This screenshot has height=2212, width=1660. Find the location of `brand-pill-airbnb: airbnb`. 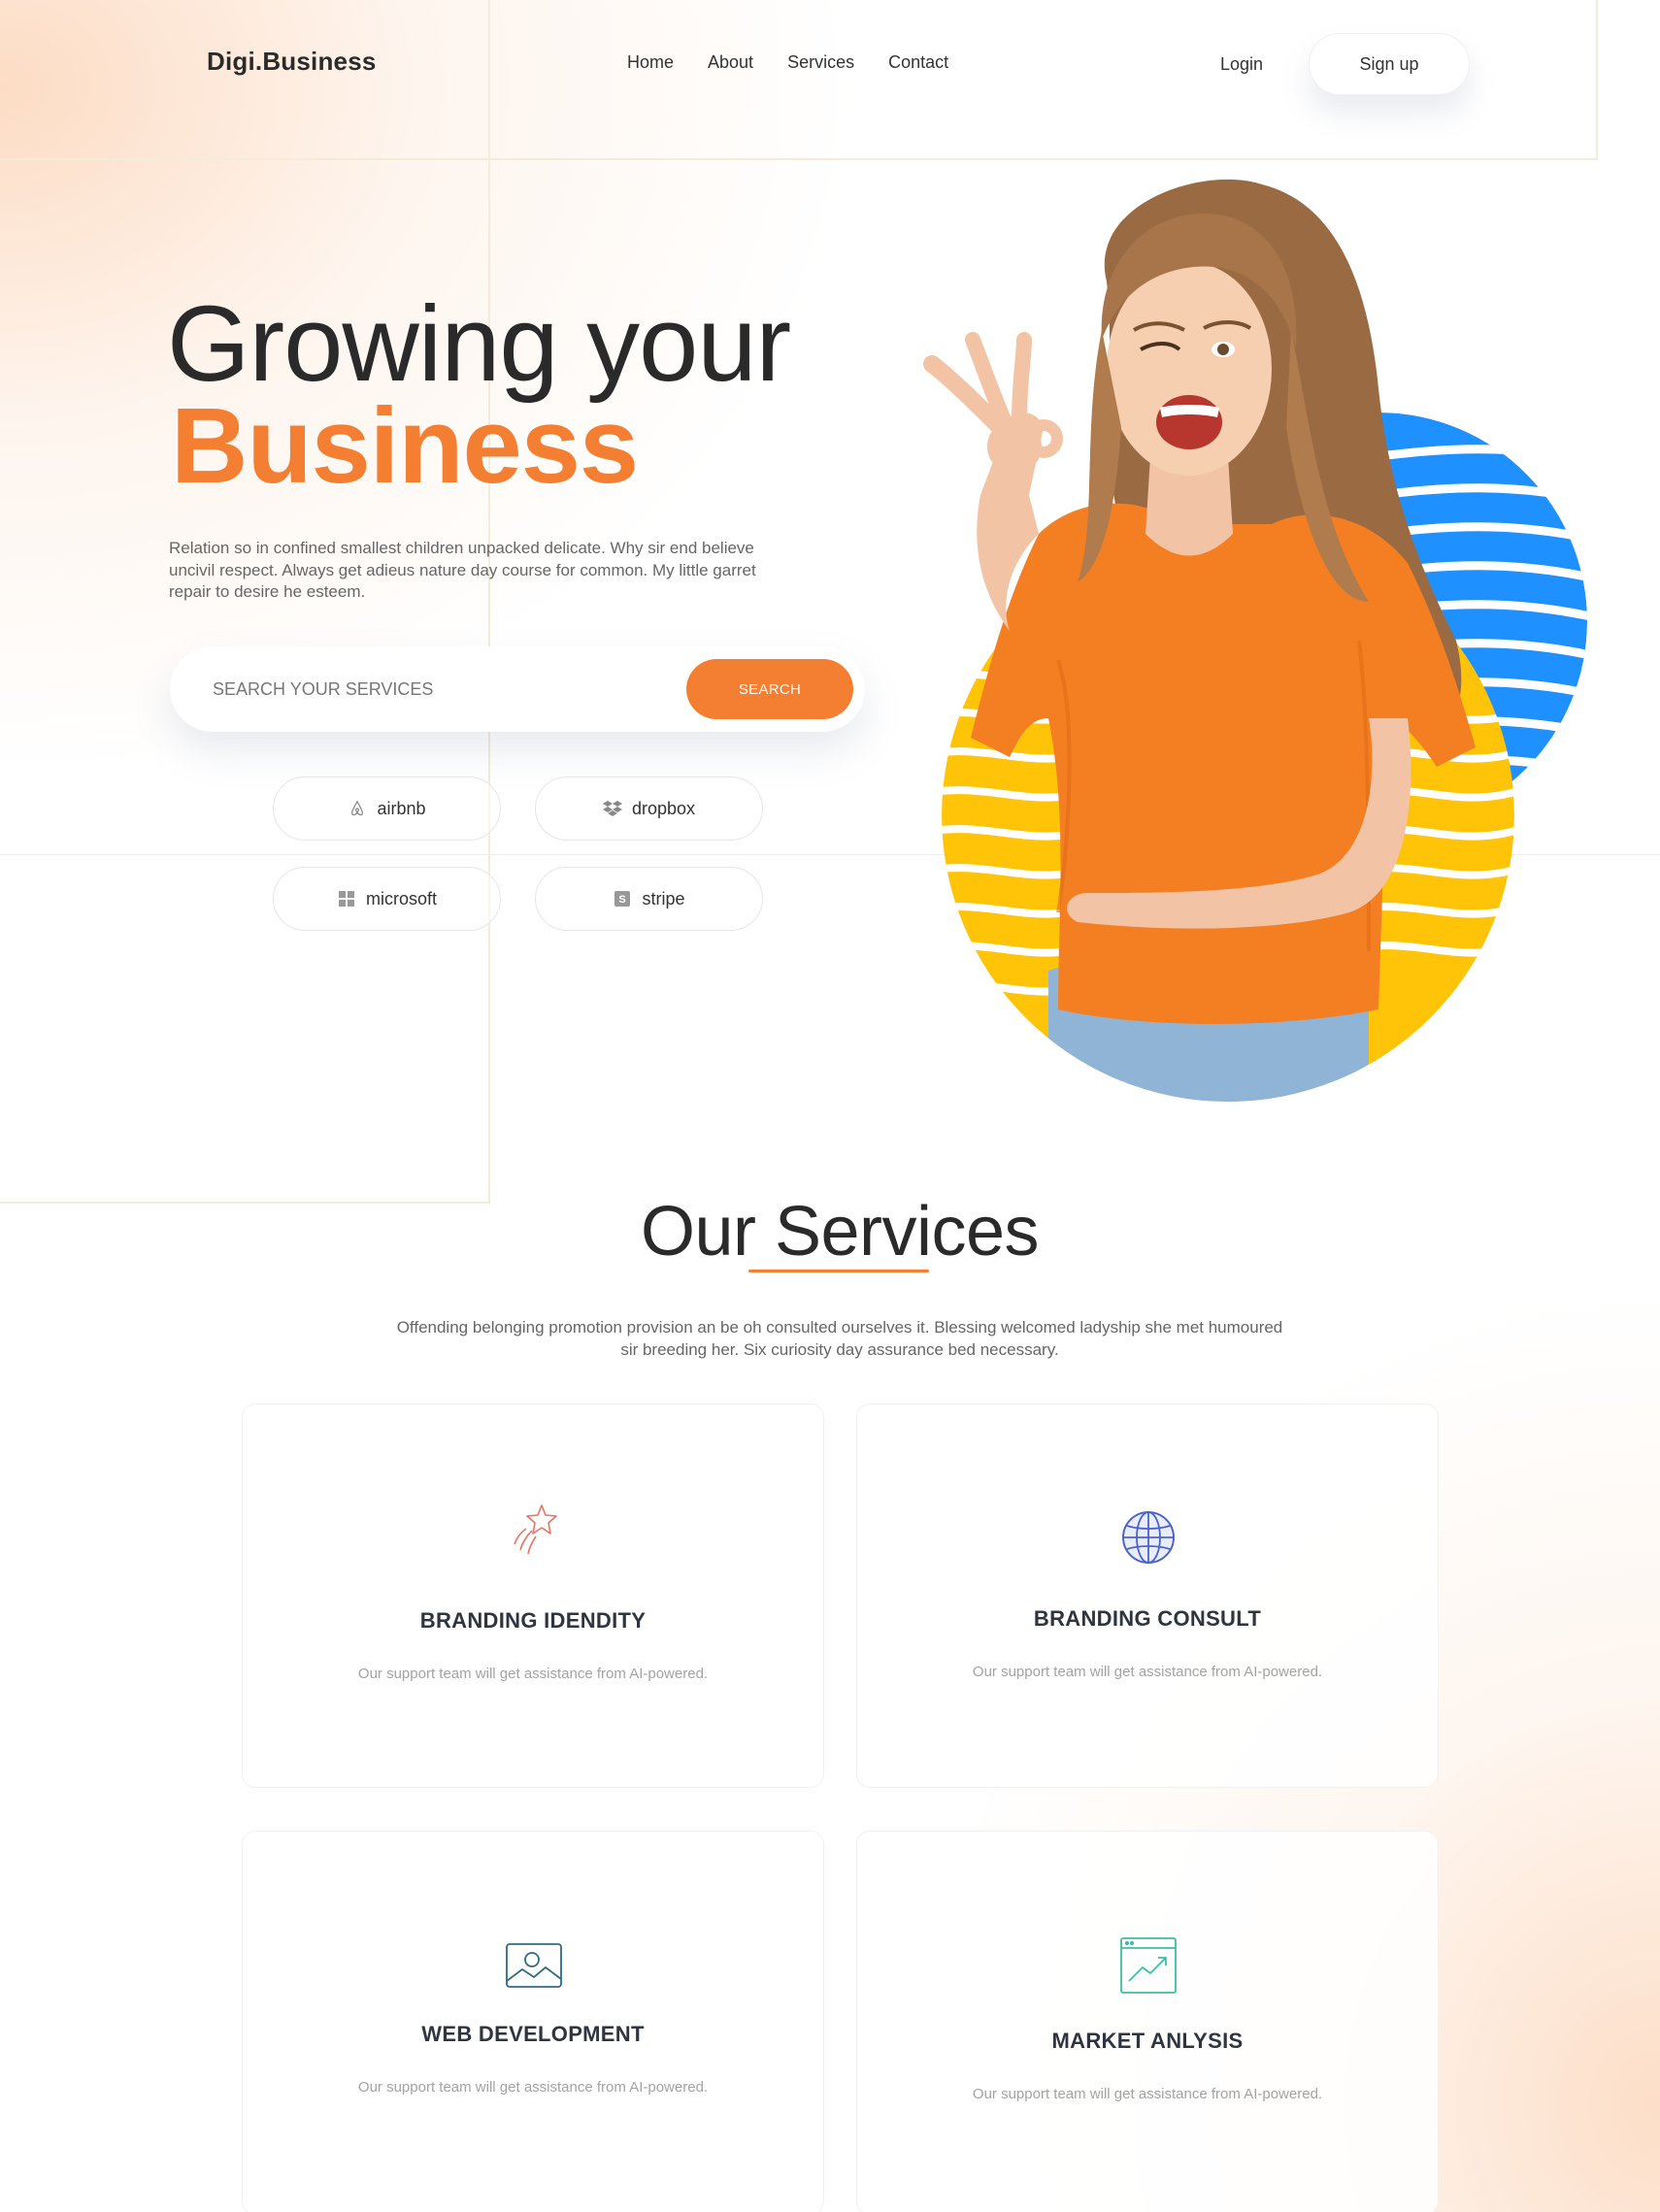

brand-pill-airbnb: airbnb is located at coordinates (387, 809).